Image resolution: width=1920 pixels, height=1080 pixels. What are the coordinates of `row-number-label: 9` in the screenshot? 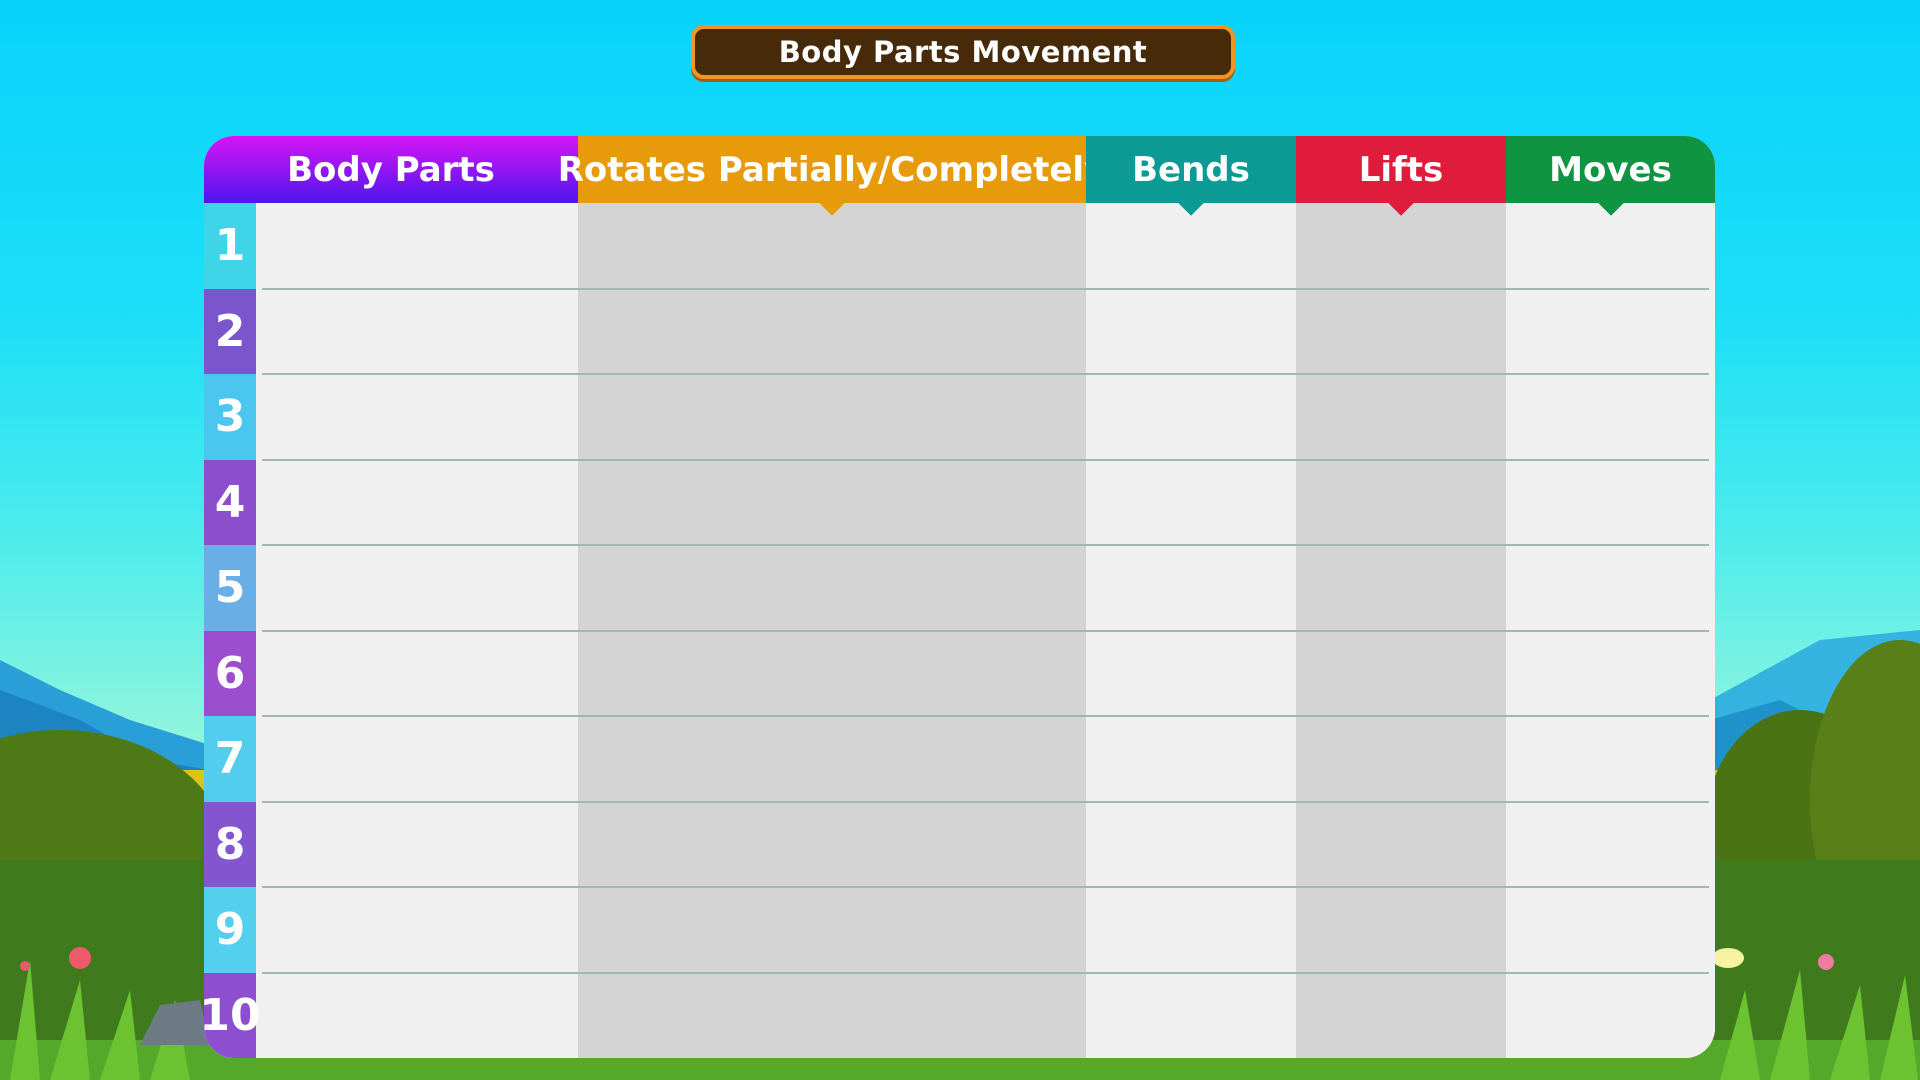 It's located at (230, 930).